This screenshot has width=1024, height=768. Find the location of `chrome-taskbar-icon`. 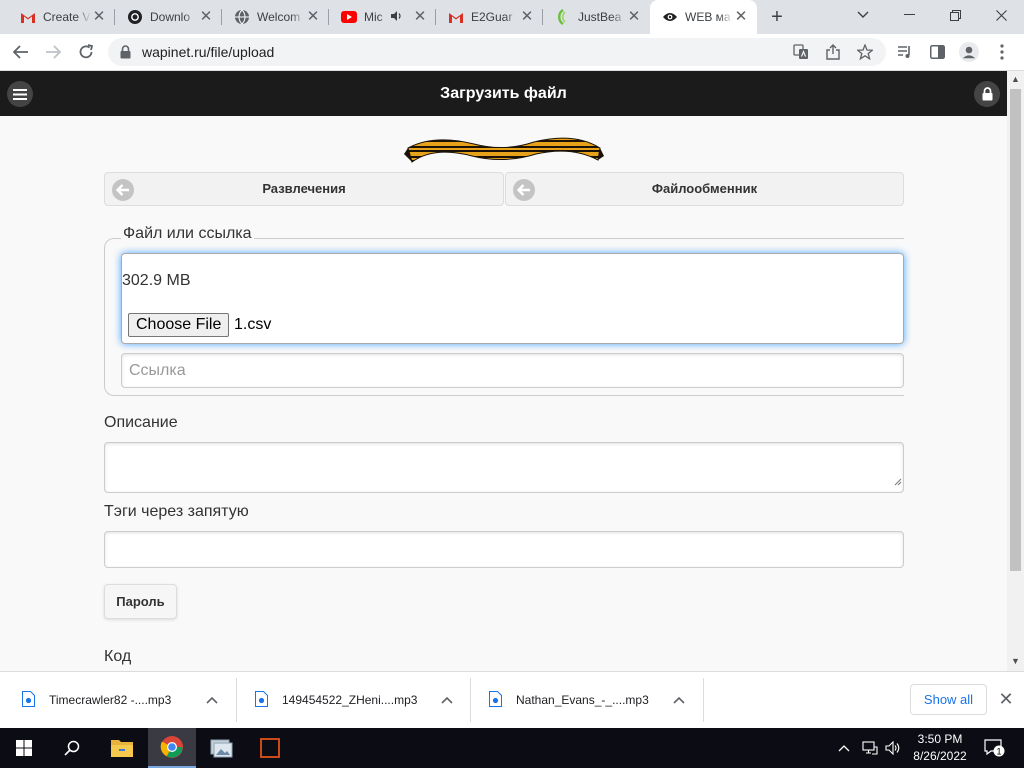

chrome-taskbar-icon is located at coordinates (172, 748).